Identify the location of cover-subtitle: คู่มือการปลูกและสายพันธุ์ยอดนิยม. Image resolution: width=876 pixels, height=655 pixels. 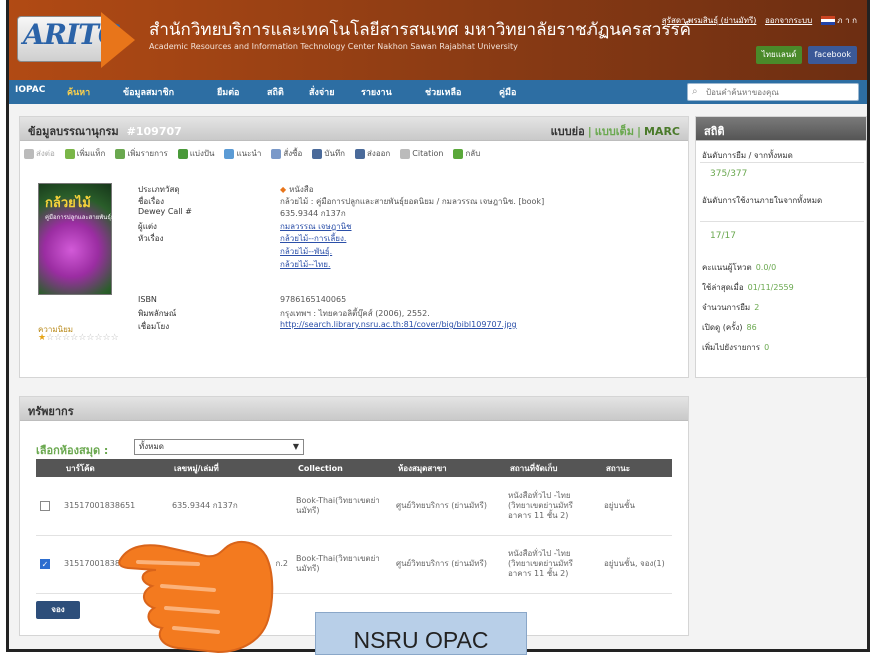
(89, 217).